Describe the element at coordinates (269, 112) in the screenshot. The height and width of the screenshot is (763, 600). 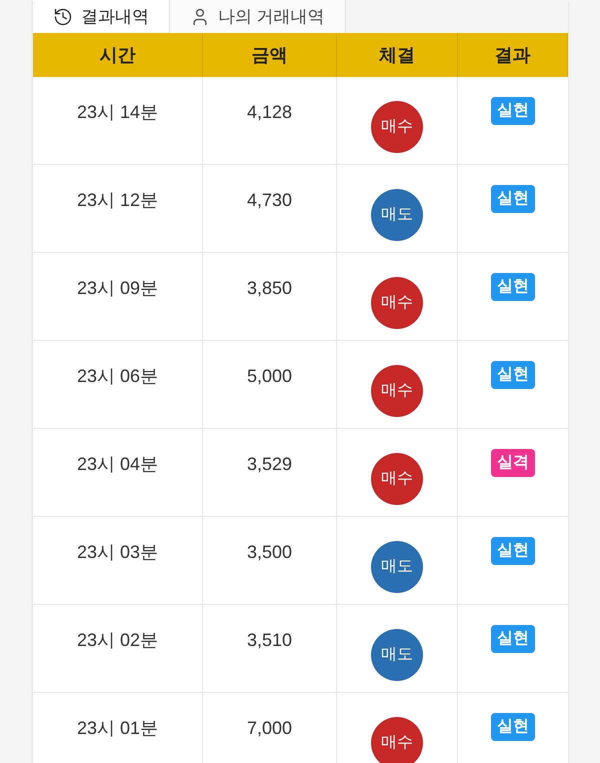
I see `amount-cell-text: 4,128` at that location.